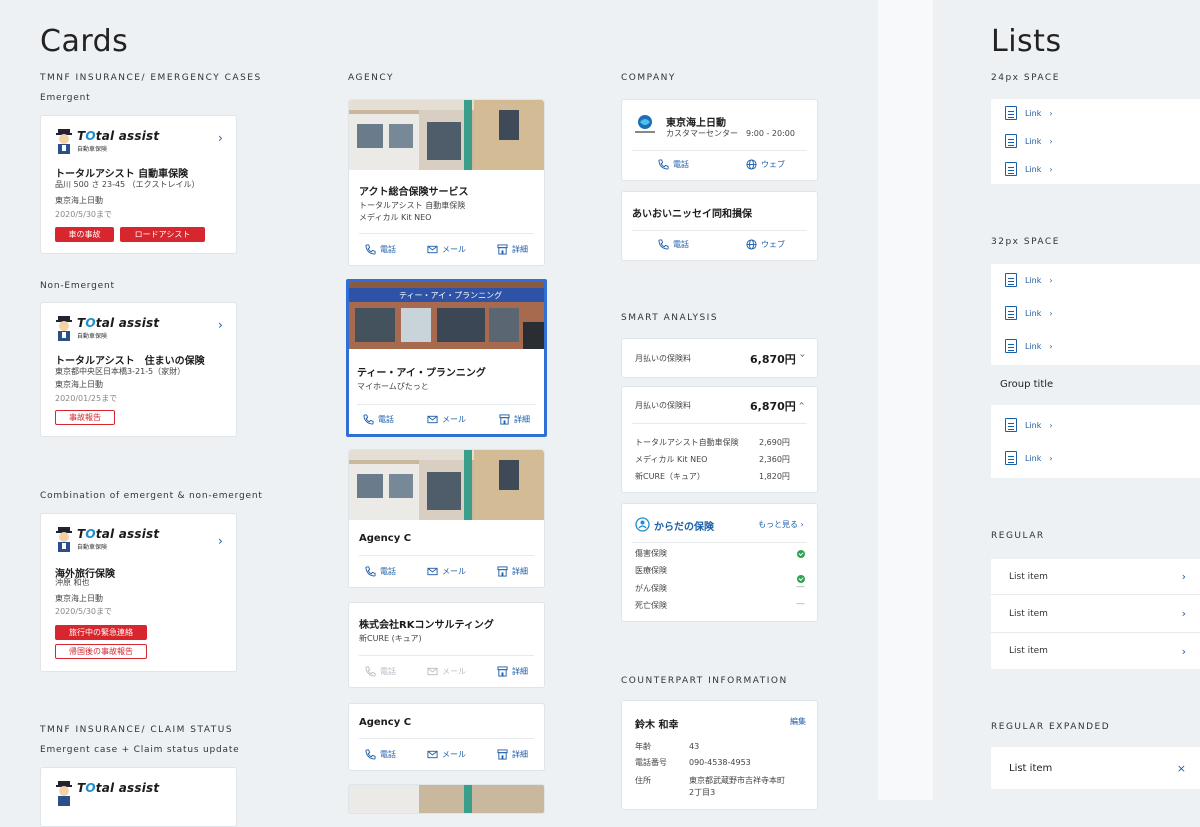  Describe the element at coordinates (687, 442) in the screenshot. I see `breakdown-name: トータルアシスト自動車保険` at that location.